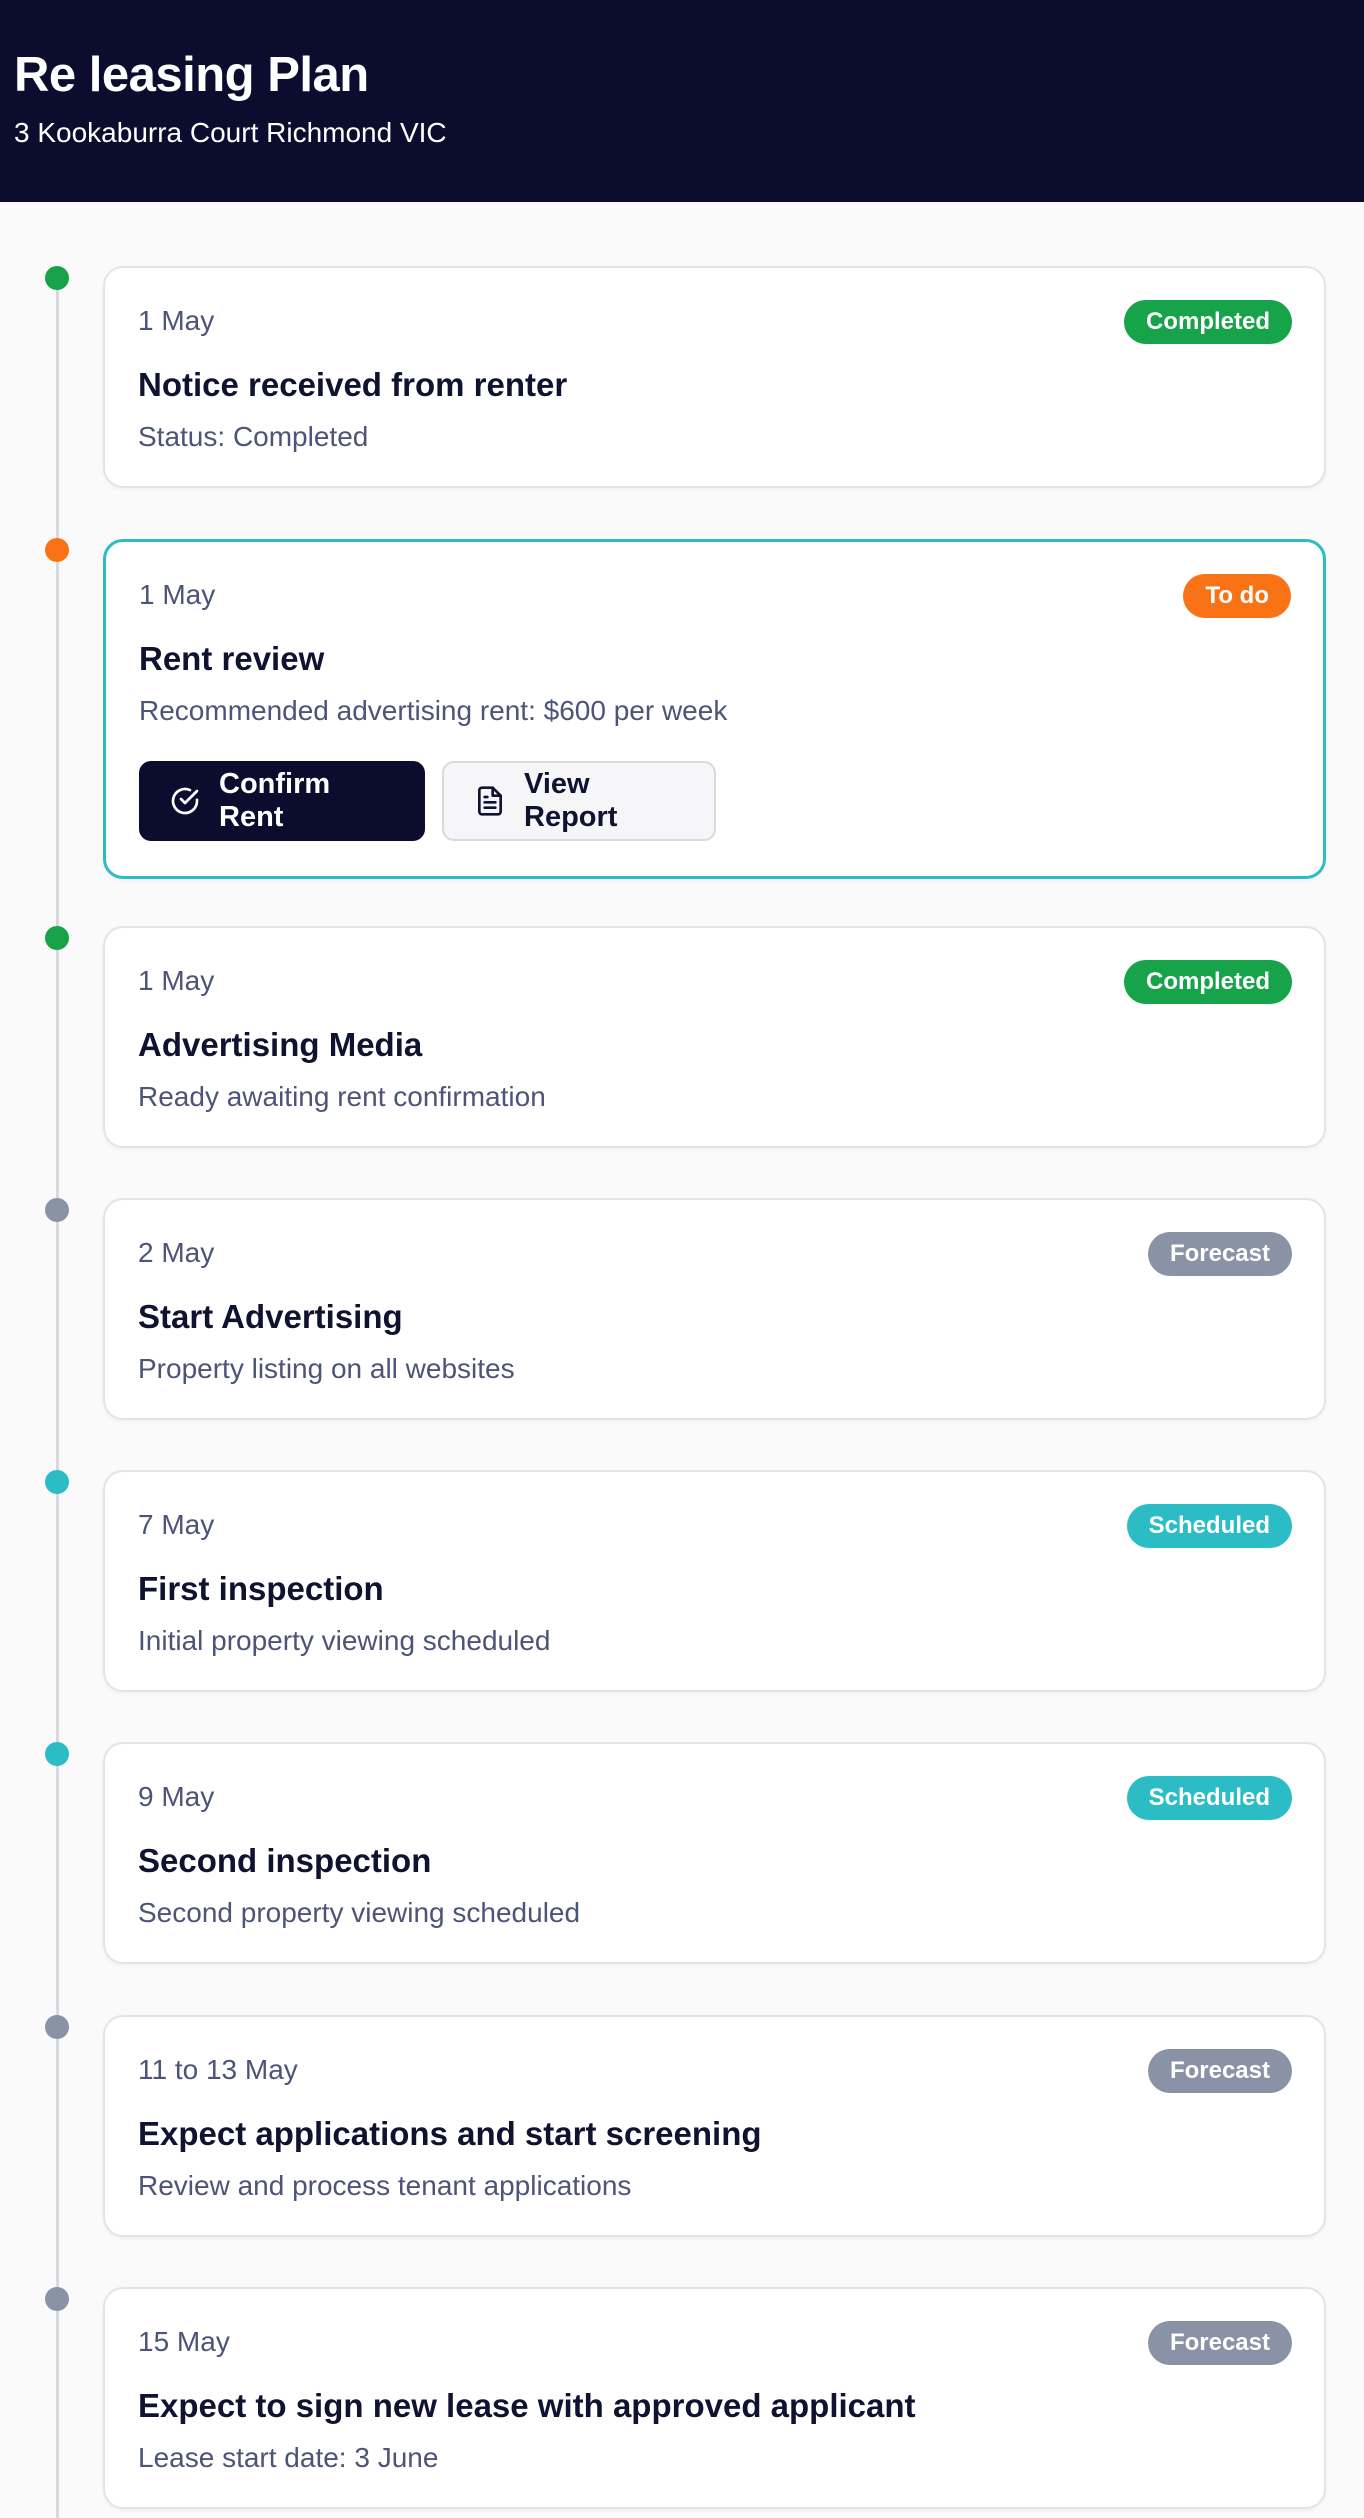  Describe the element at coordinates (270, 1316) in the screenshot. I see `step-title: Start Advertising` at that location.